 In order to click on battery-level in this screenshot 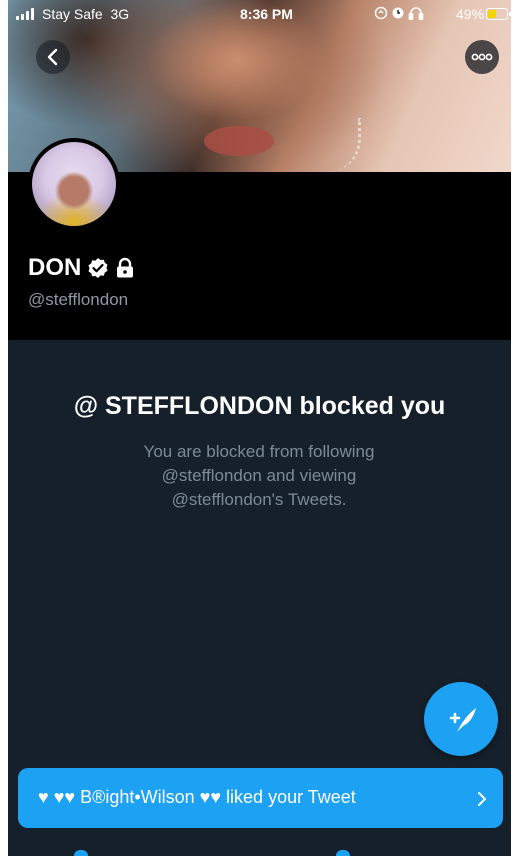, I will do `click(492, 14)`.